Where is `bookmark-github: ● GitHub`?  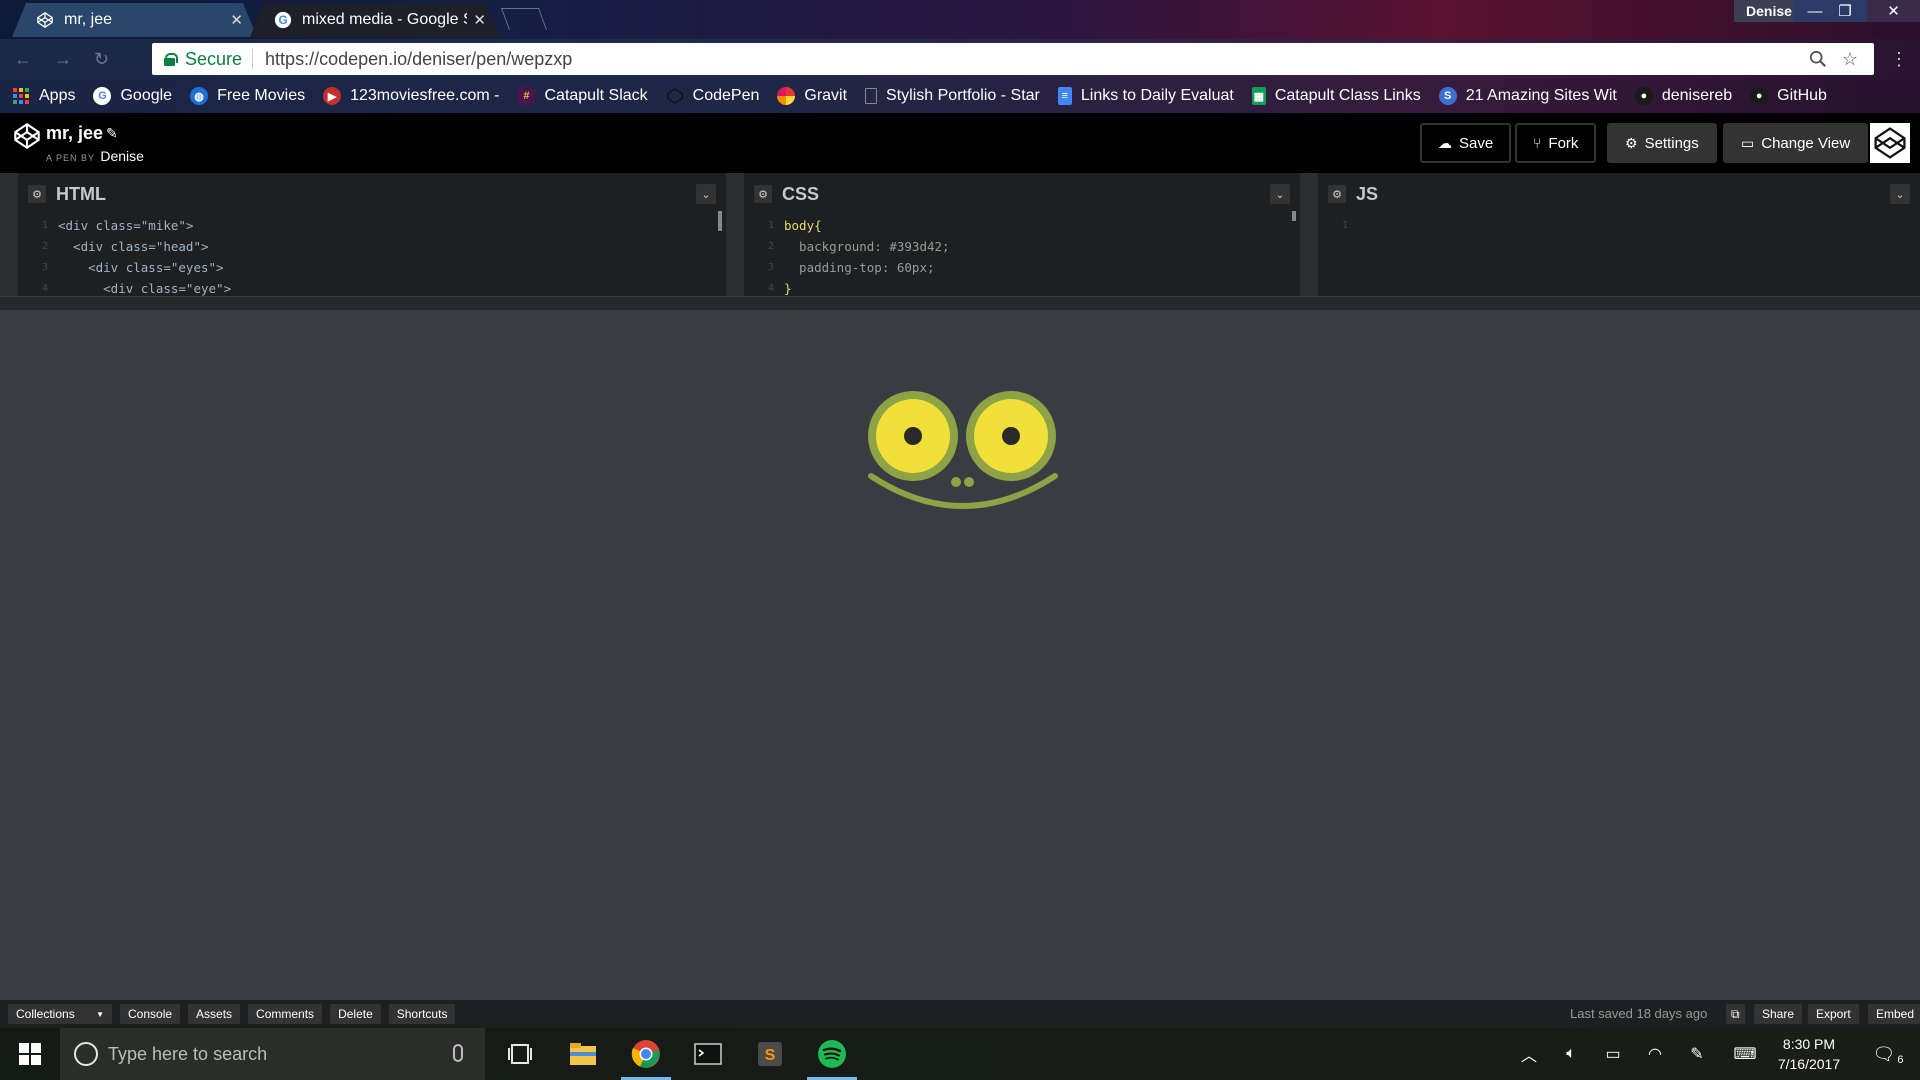 bookmark-github: ● GitHub is located at coordinates (1788, 96).